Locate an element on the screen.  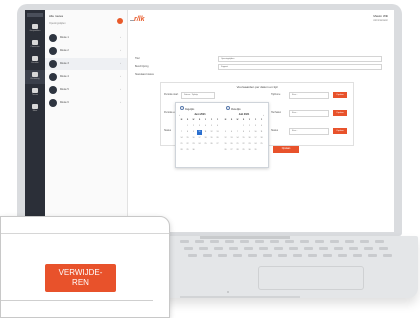
period-start-select: Datum - Tijdstip is located at coordinates (198, 95).